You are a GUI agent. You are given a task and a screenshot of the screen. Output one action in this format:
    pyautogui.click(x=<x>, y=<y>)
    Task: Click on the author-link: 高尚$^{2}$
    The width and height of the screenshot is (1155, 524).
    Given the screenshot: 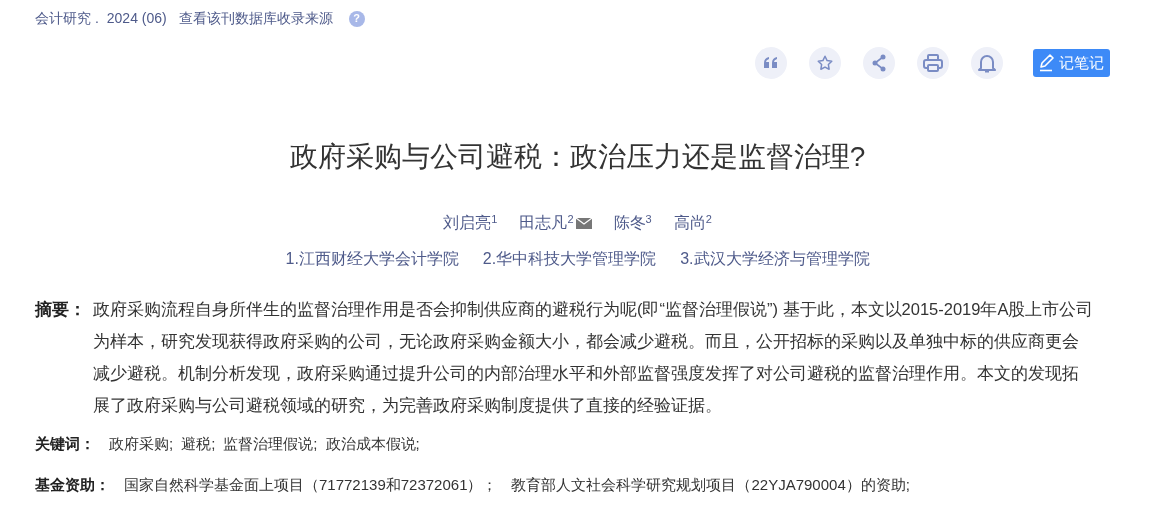 What is the action you would take?
    pyautogui.click(x=692, y=223)
    